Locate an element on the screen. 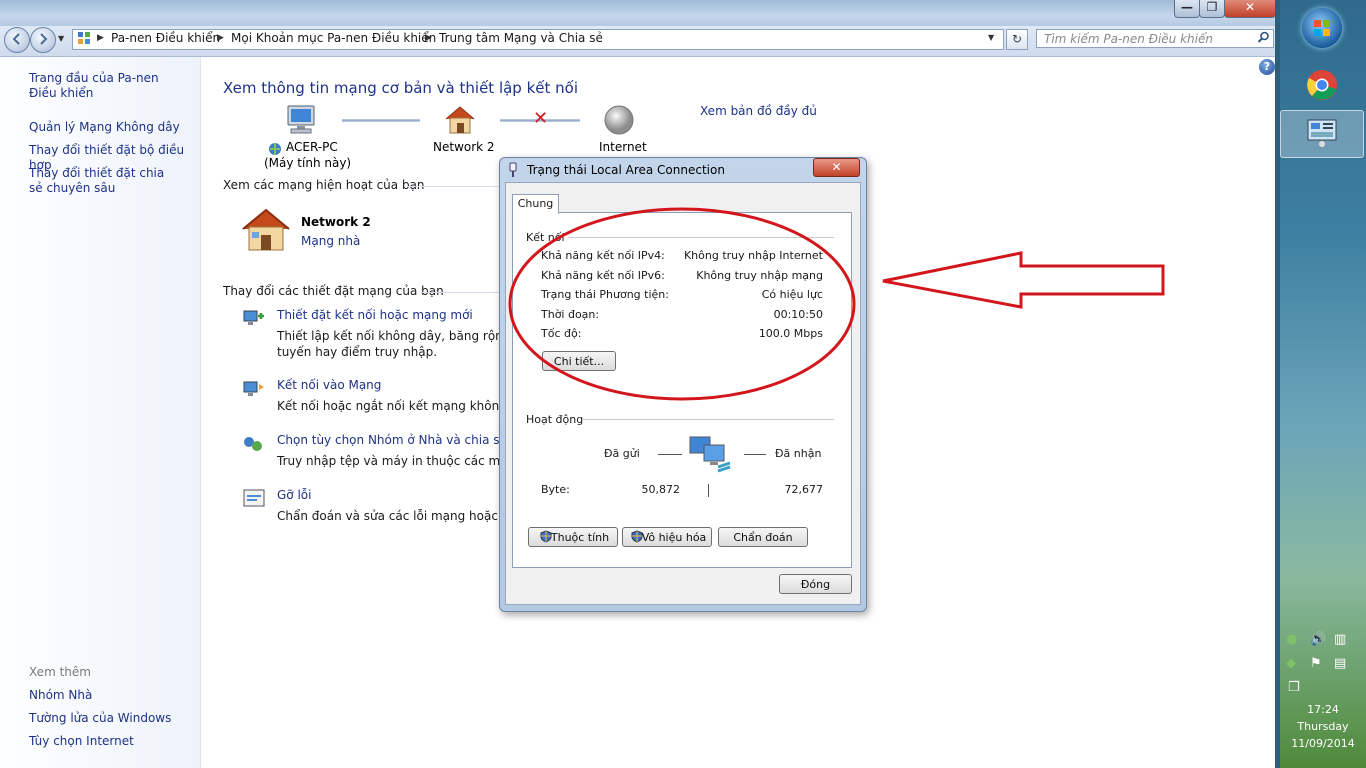 Image resolution: width=1366 pixels, height=768 pixels. bytes-label: Byte: is located at coordinates (555, 489).